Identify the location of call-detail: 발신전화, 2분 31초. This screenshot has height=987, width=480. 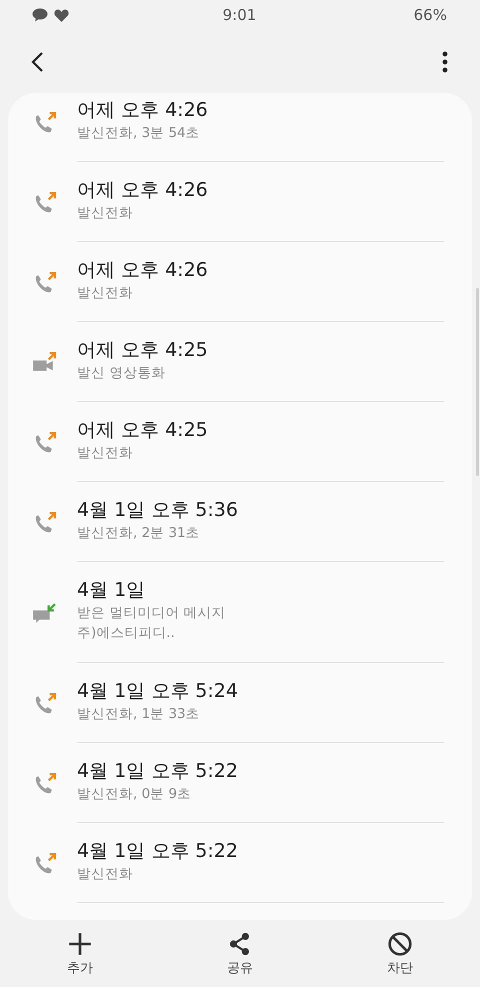
(139, 533).